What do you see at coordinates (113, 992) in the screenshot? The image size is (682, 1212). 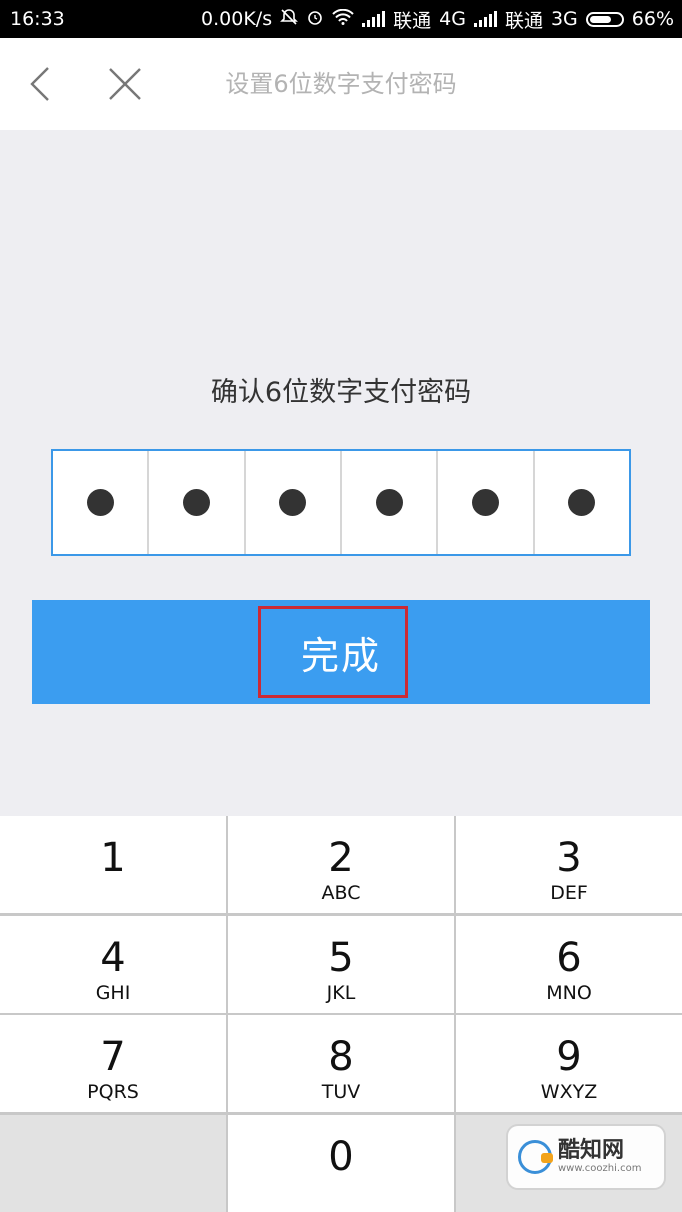 I see `key-letters: GHI` at bounding box center [113, 992].